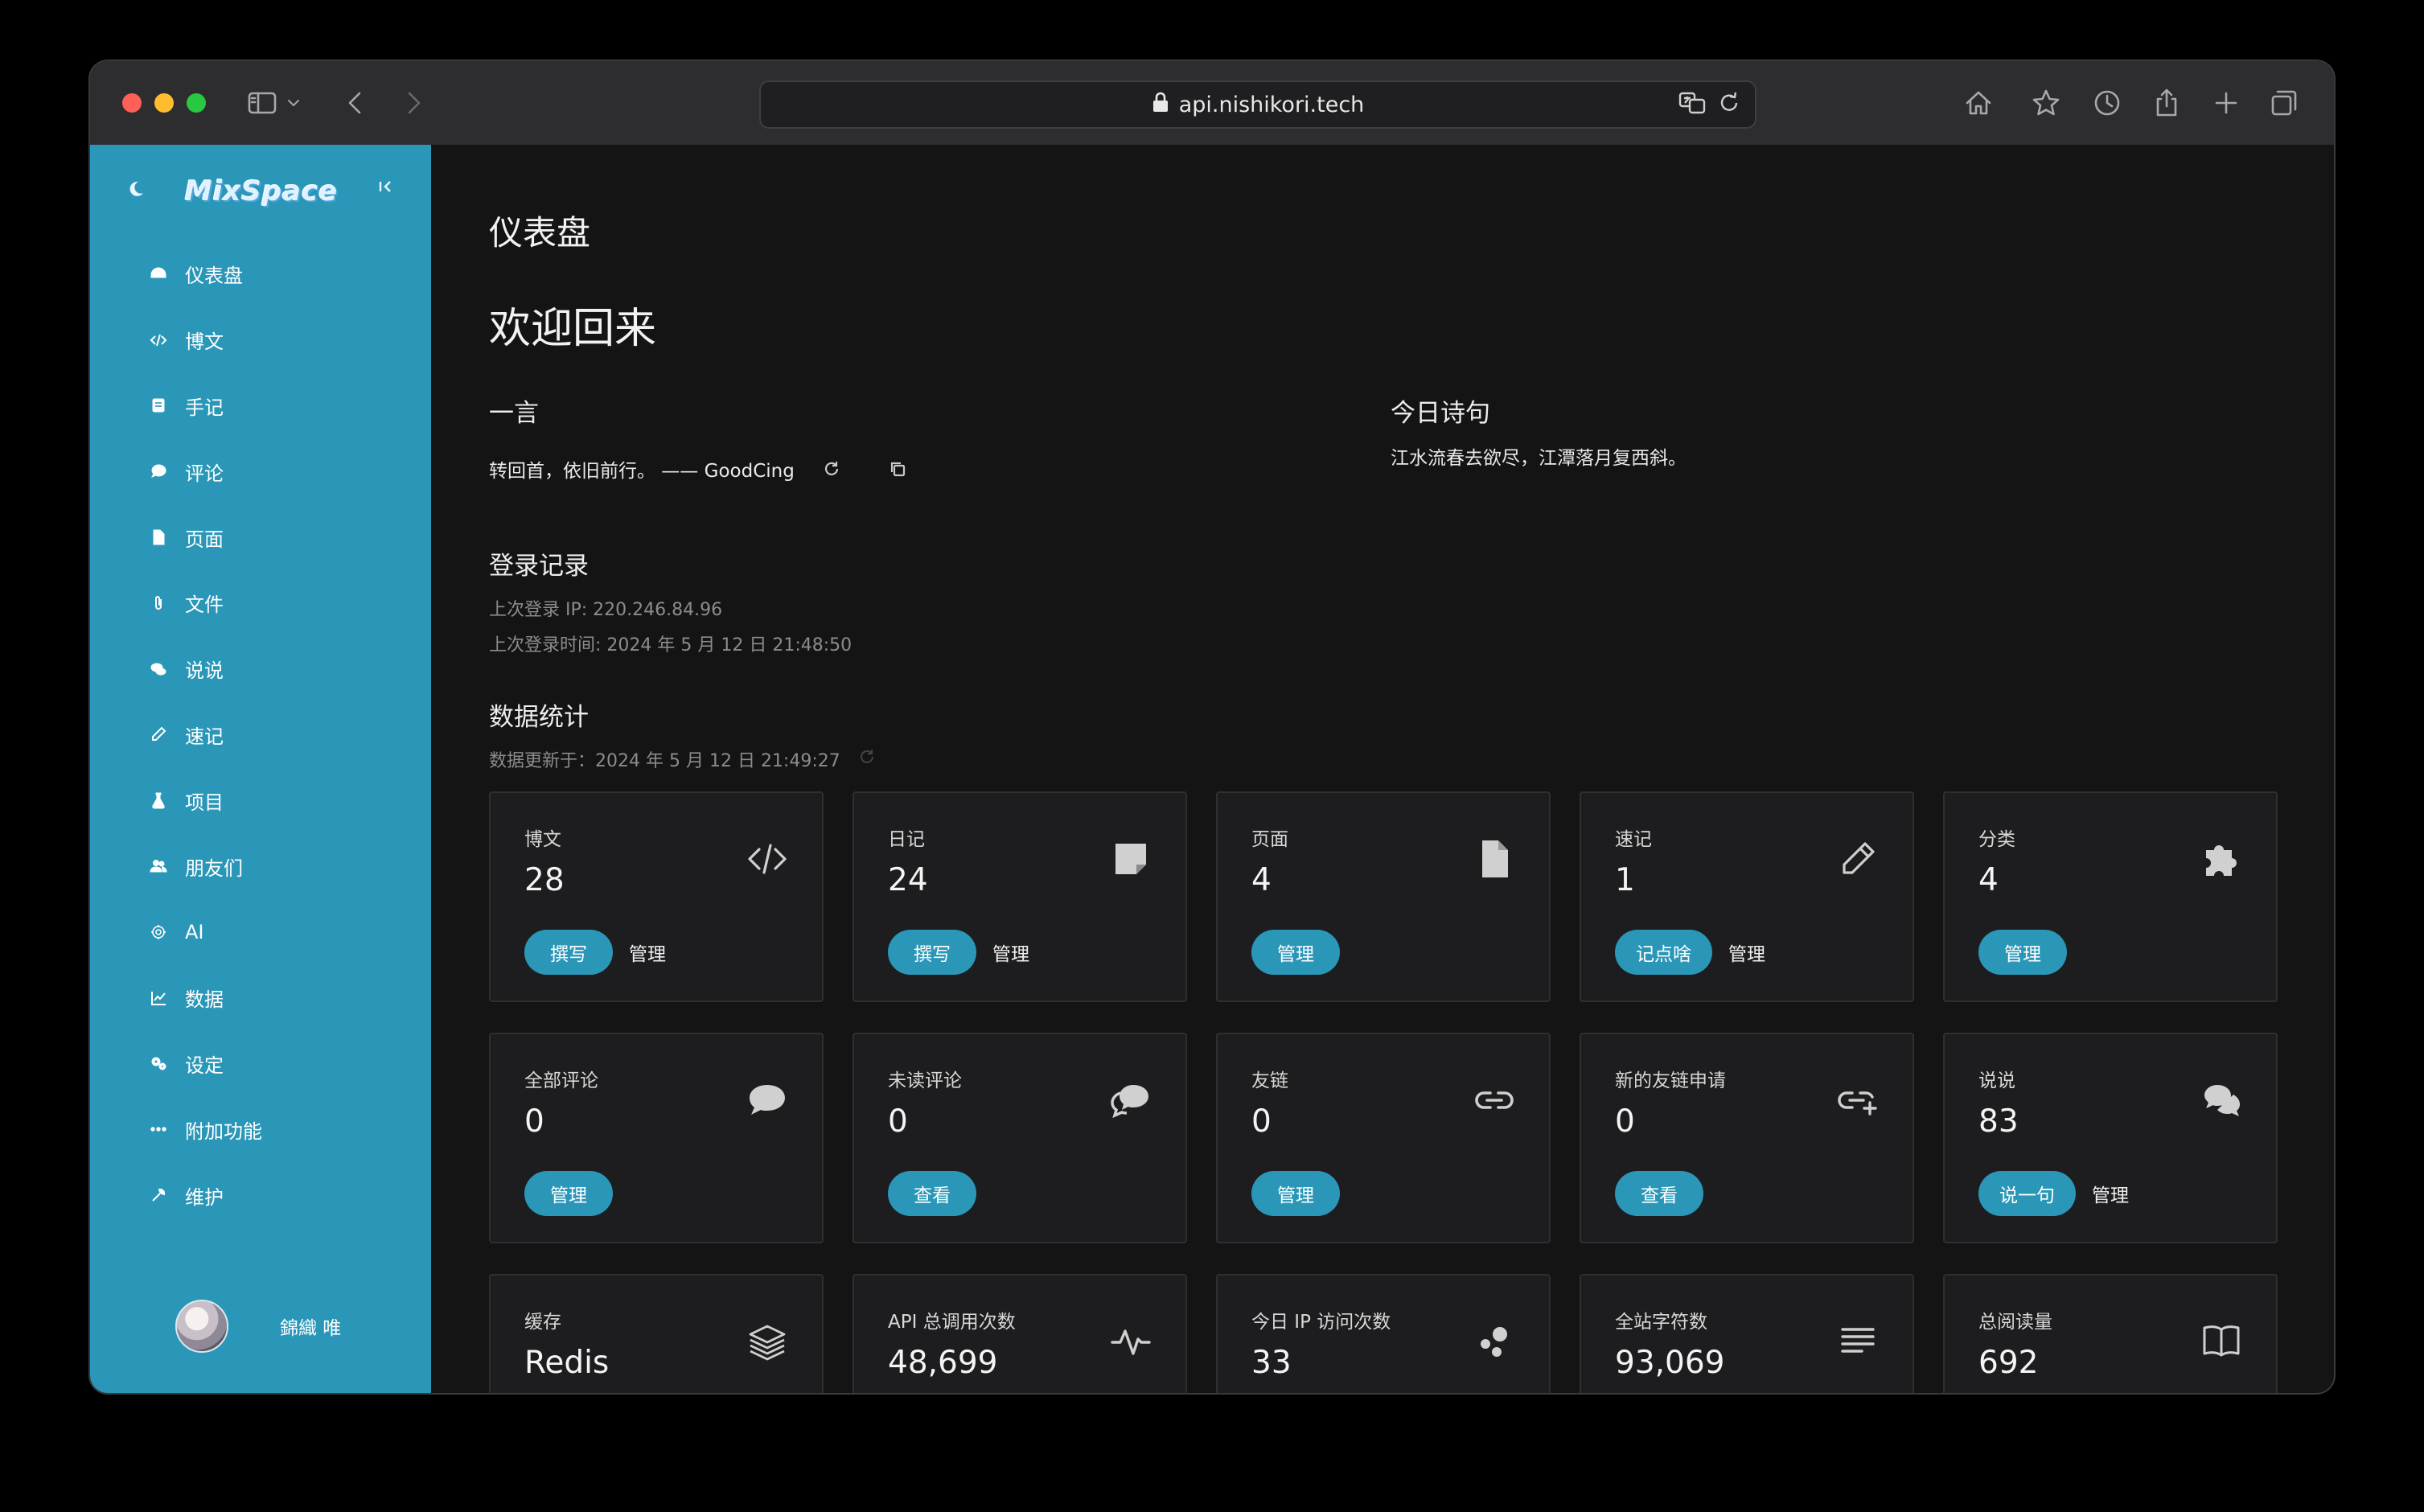 The width and height of the screenshot is (2424, 1512). What do you see at coordinates (158, 274) in the screenshot?
I see `dashboard-icon` at bounding box center [158, 274].